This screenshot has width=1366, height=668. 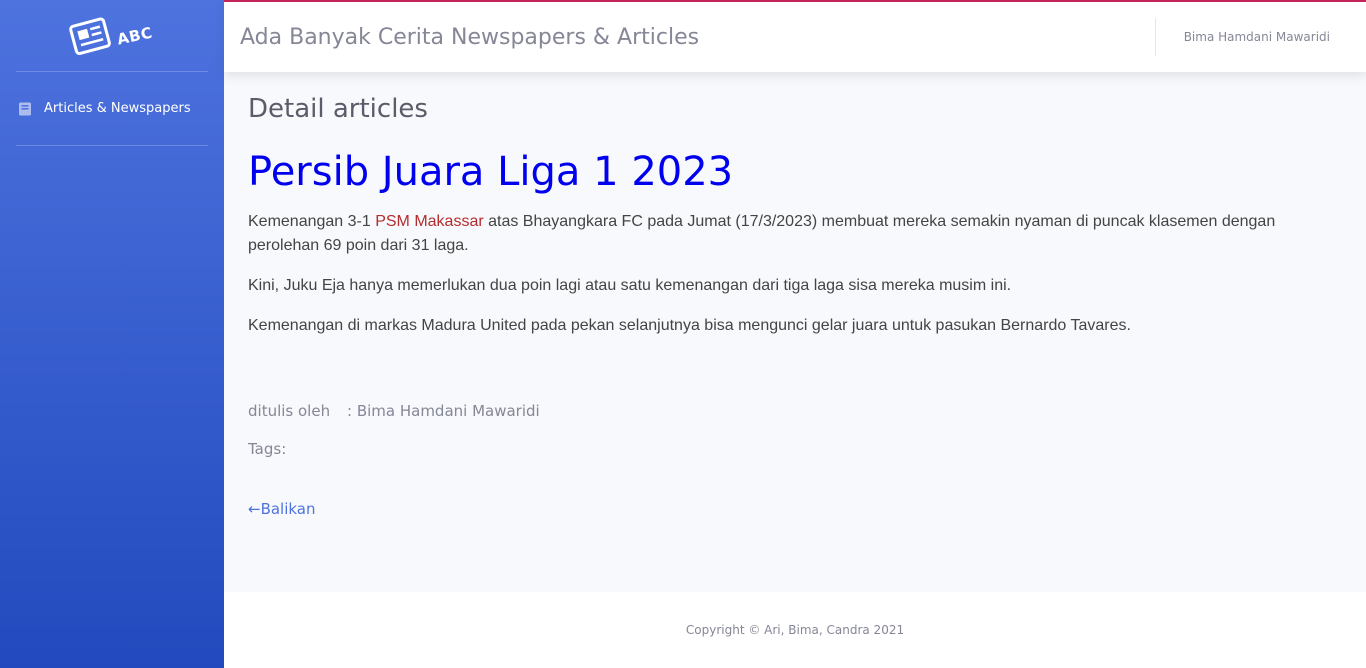 What do you see at coordinates (795, 411) in the screenshot?
I see `author-row: ditulis oleh : Bima Hamdani Mawaridi` at bounding box center [795, 411].